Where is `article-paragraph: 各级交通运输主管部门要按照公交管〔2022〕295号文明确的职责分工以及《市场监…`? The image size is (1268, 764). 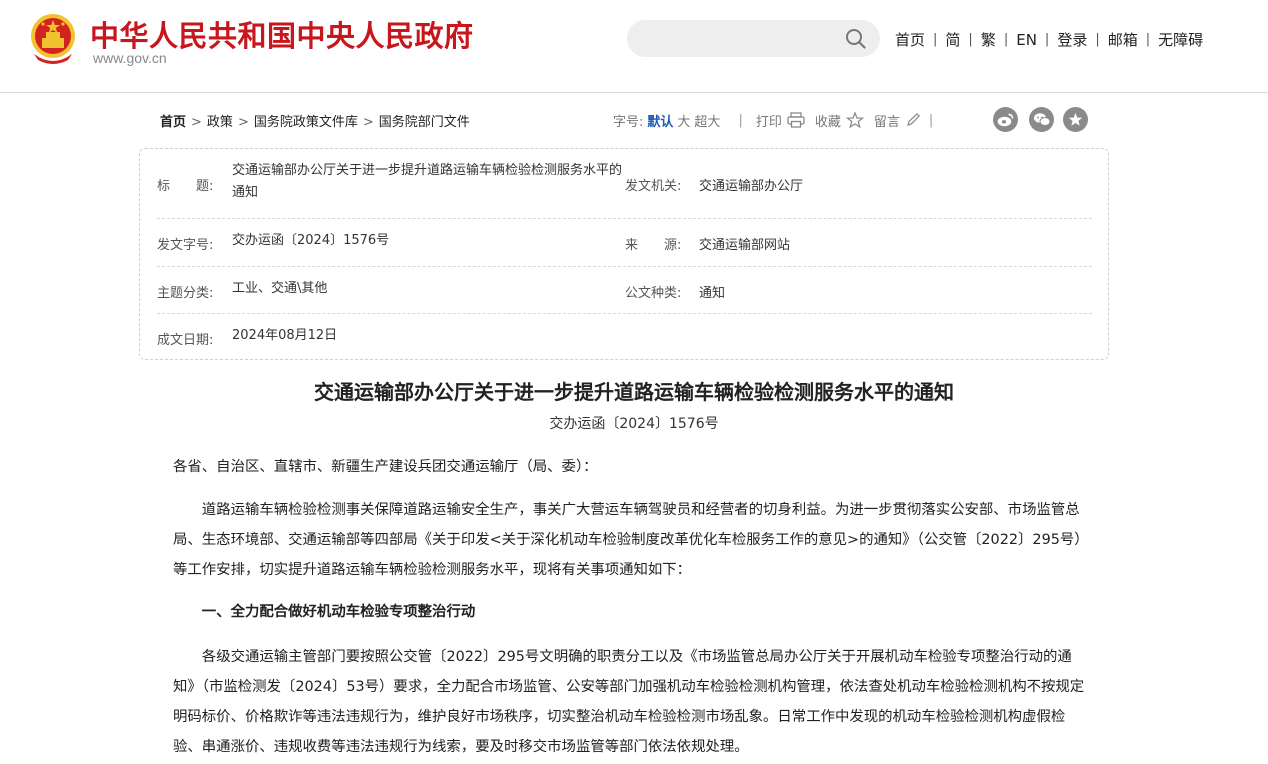
article-paragraph: 各级交通运输主管部门要按照公交管〔2022〕295号文明确的职责分工以及《市场监… is located at coordinates (629, 702).